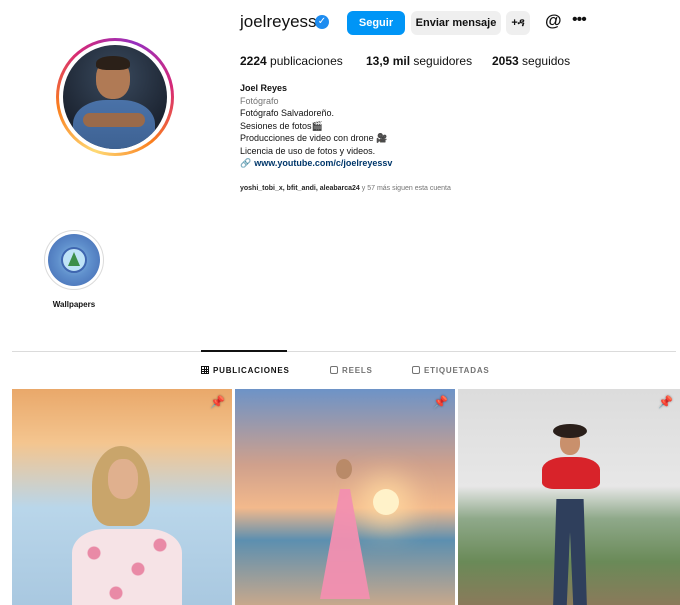 The height and width of the screenshot is (605, 680). What do you see at coordinates (416, 370) in the screenshot?
I see `tagged-icon` at bounding box center [416, 370].